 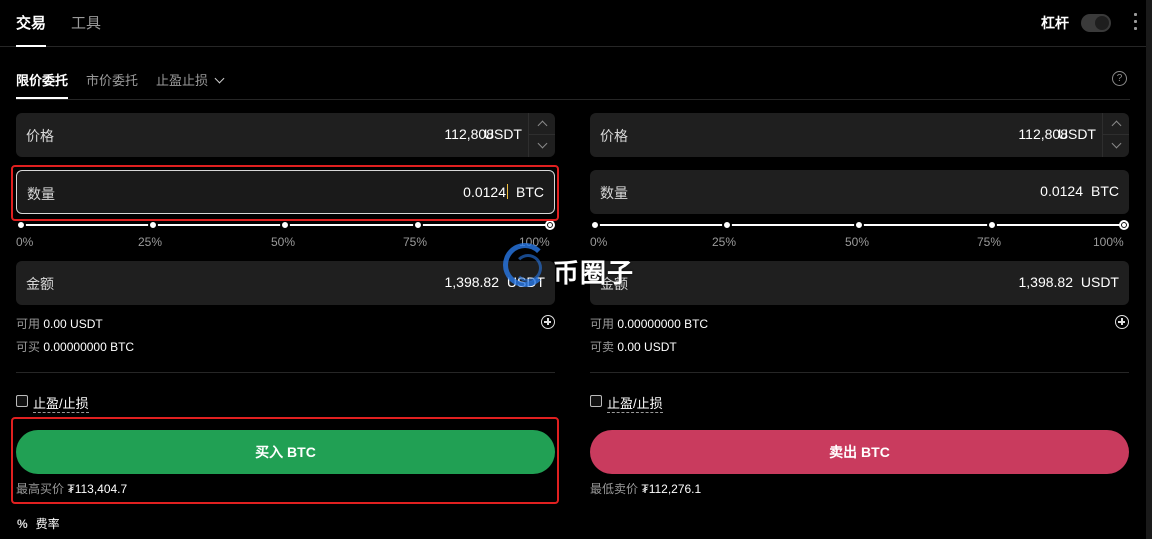 What do you see at coordinates (1149, 269) in the screenshot?
I see `scrollbar` at bounding box center [1149, 269].